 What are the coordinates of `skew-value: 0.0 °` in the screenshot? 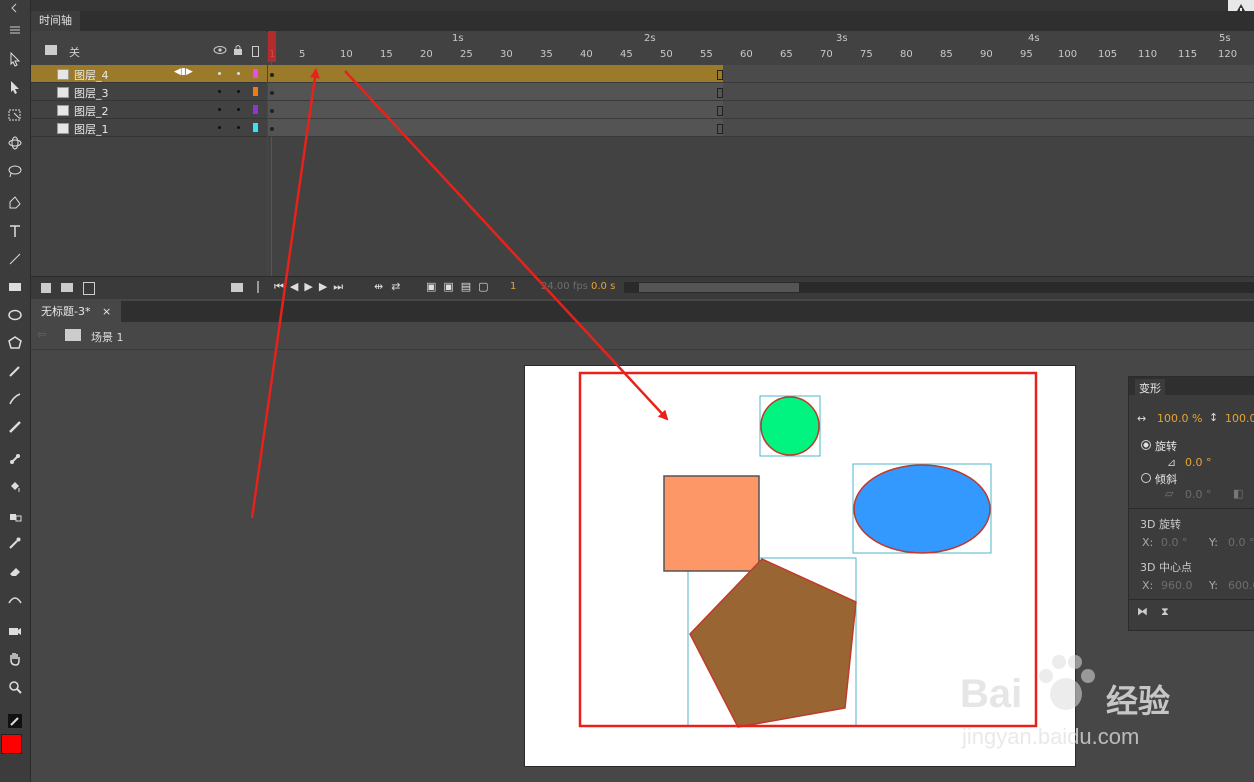 It's located at (1198, 494).